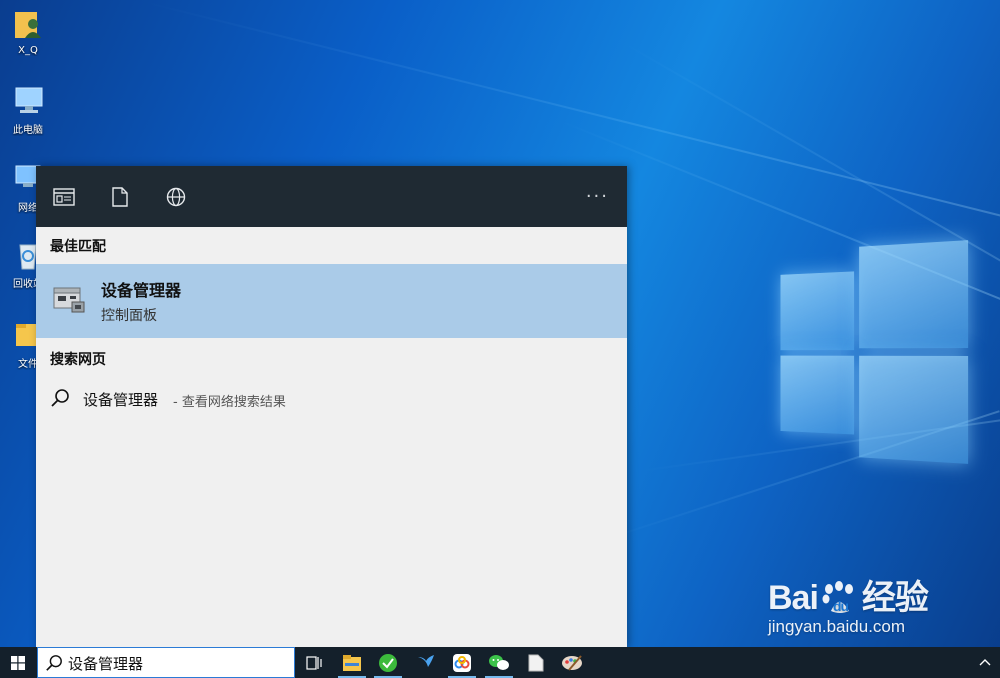 The width and height of the screenshot is (1000, 678). I want to click on bird-app-icon, so click(426, 660).